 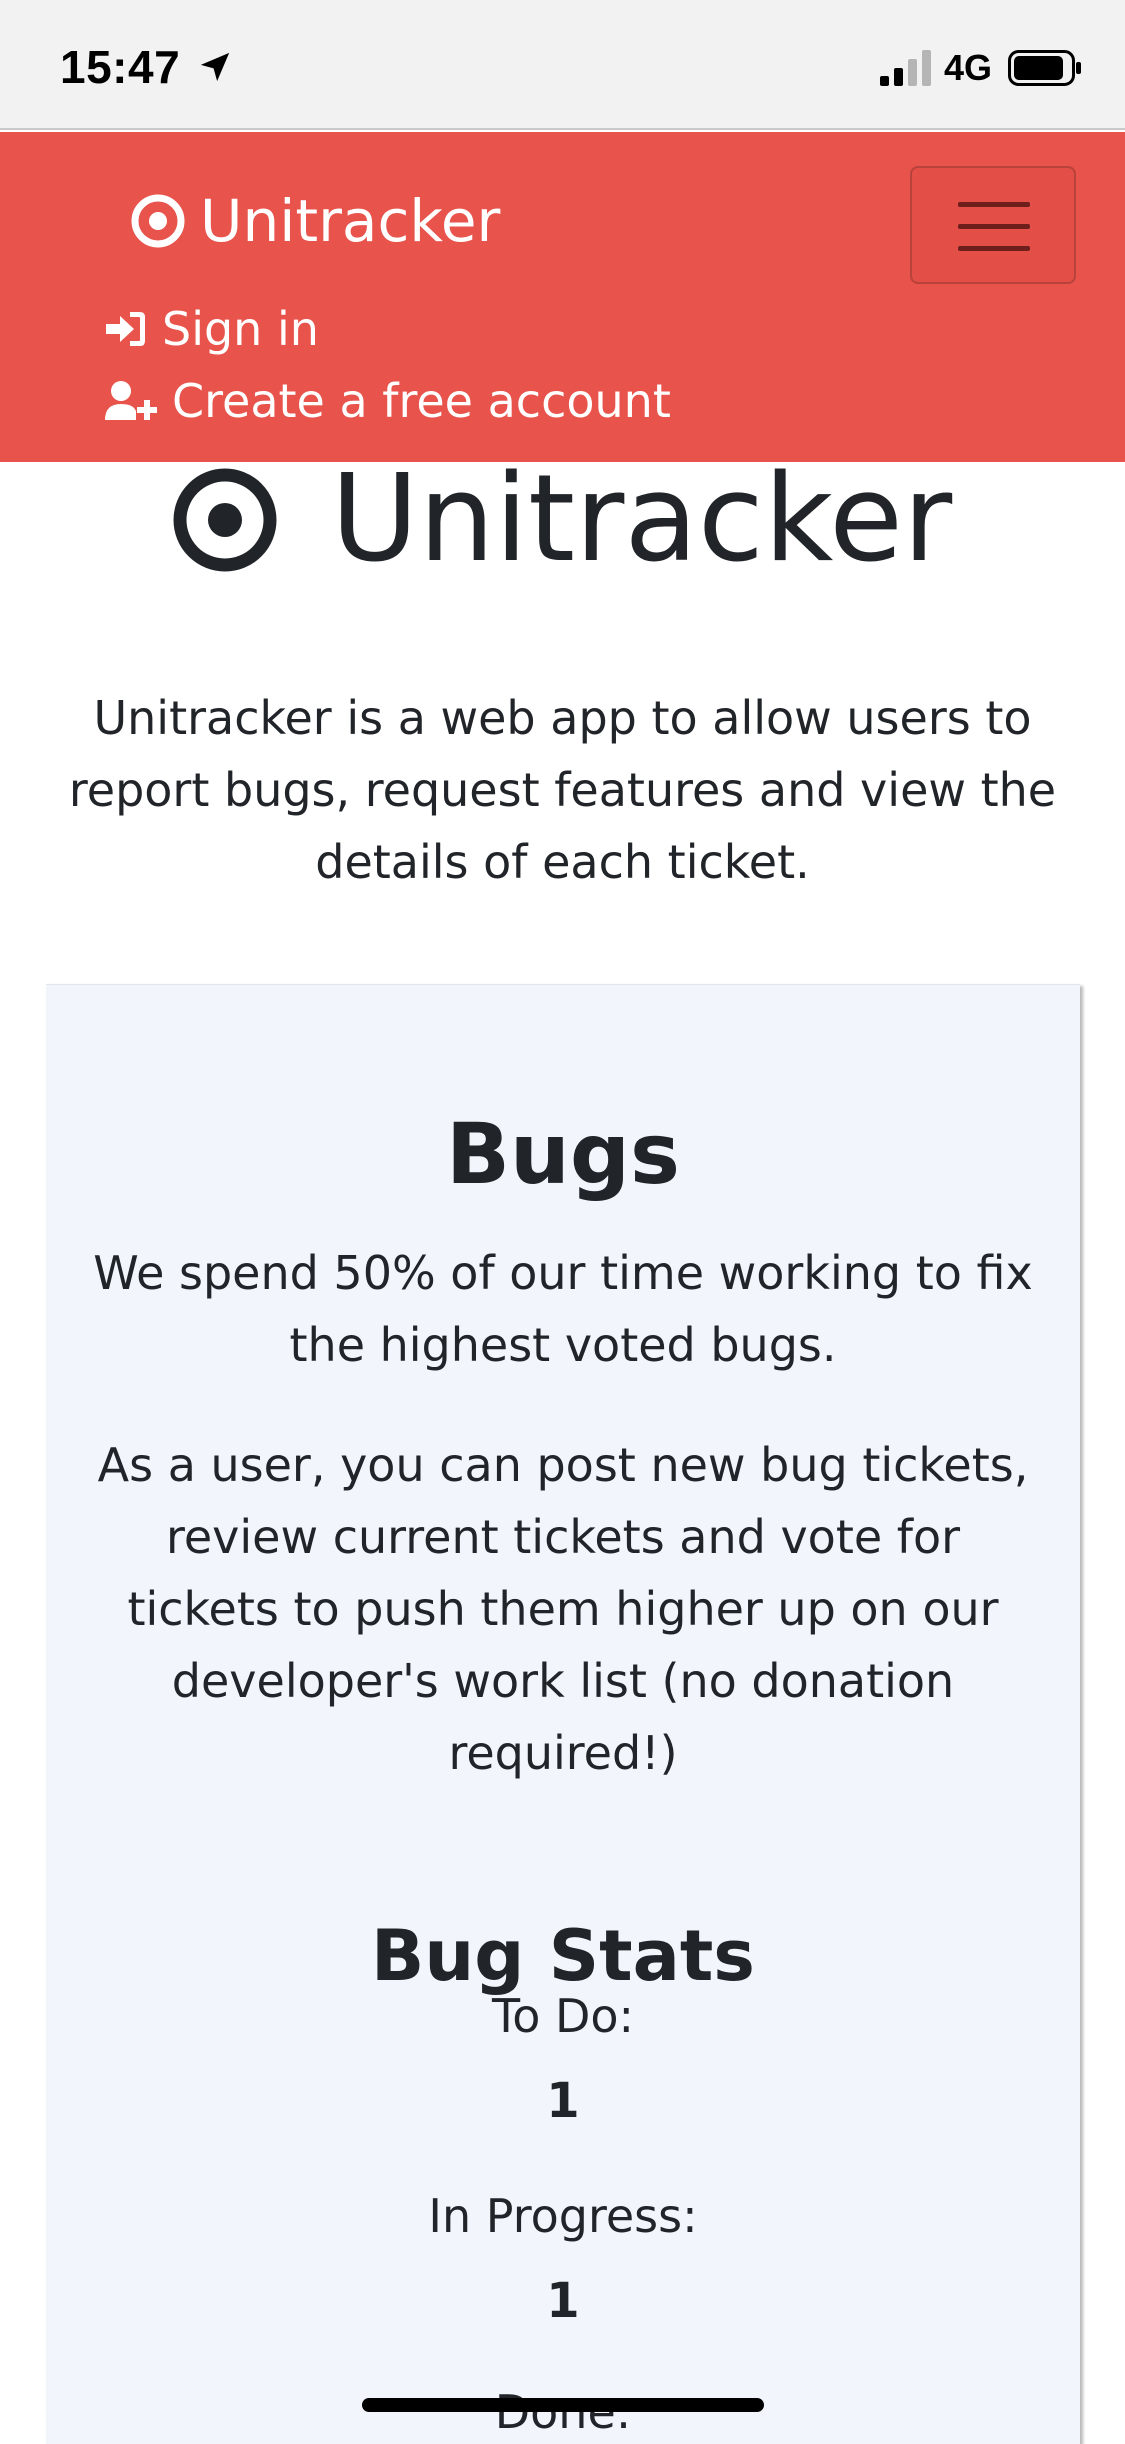 I want to click on sign-in-link: Sign in, so click(x=211, y=329).